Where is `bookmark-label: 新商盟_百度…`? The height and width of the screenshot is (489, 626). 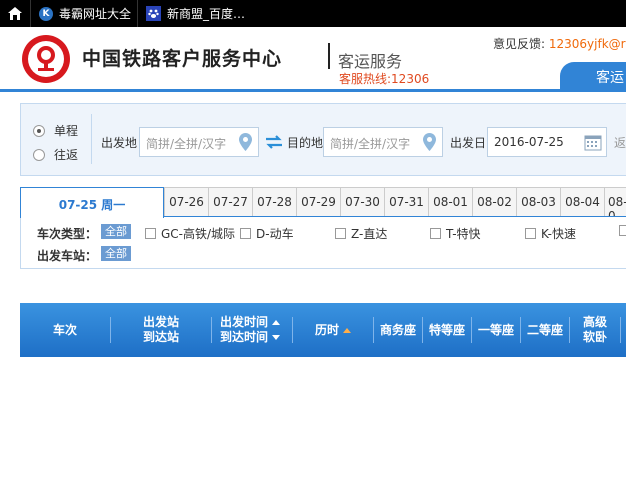 bookmark-label: 新商盟_百度… is located at coordinates (206, 14).